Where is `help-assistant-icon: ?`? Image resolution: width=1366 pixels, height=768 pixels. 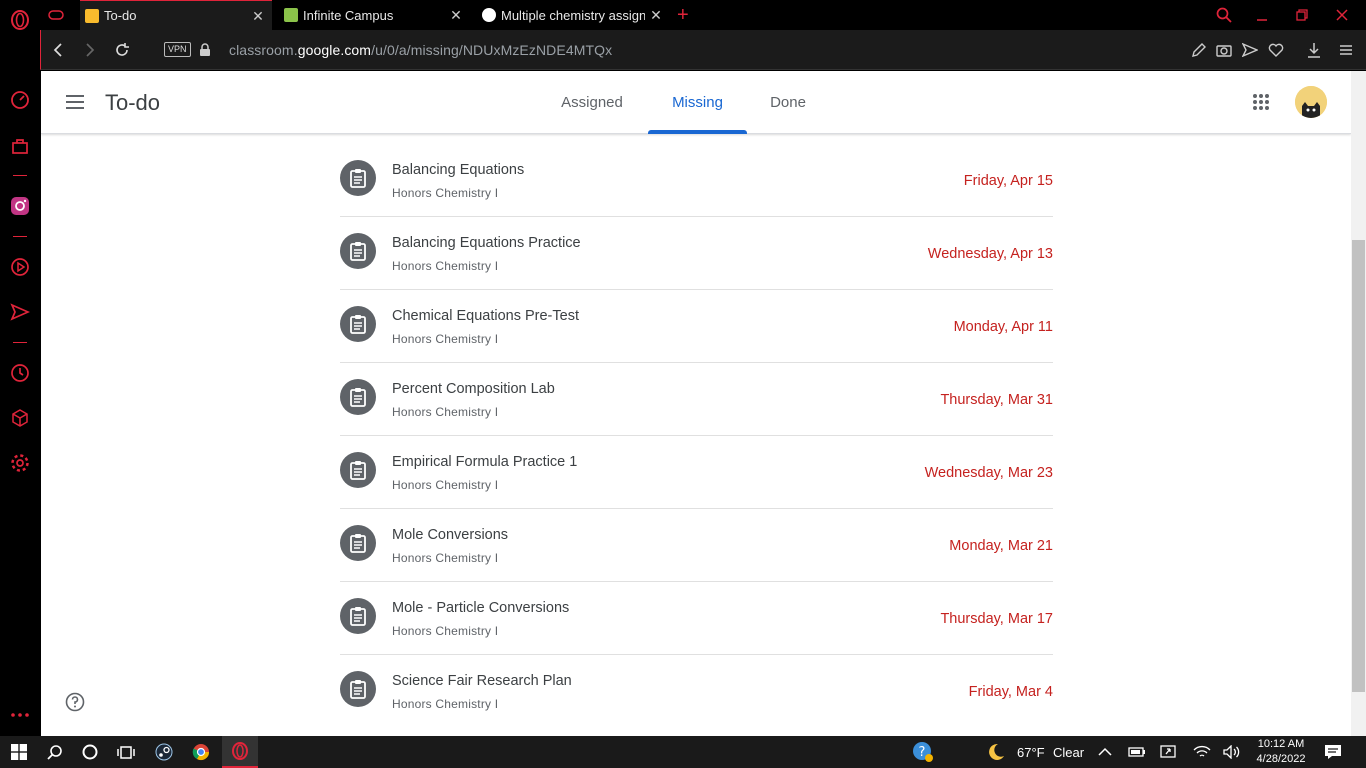 help-assistant-icon: ? is located at coordinates (923, 752).